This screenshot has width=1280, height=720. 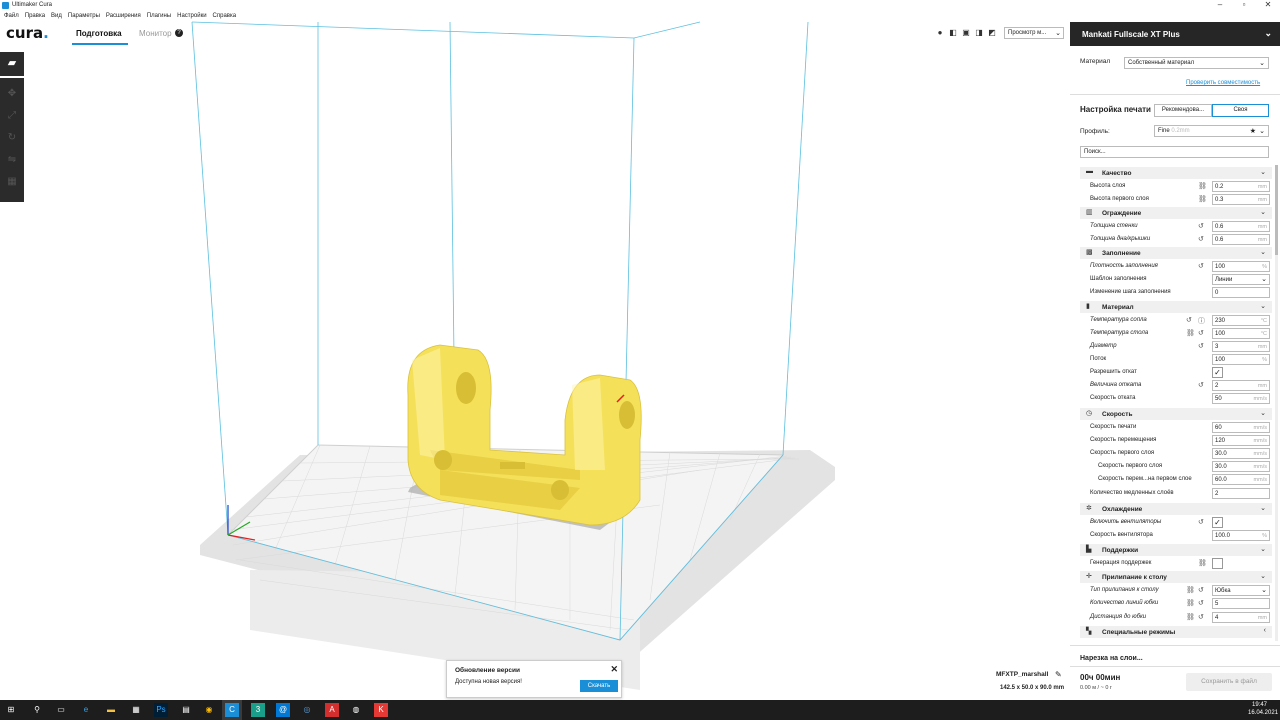 What do you see at coordinates (1176, 253) in the screenshot?
I see `category-infill: ▩ Заполнение ⌄` at bounding box center [1176, 253].